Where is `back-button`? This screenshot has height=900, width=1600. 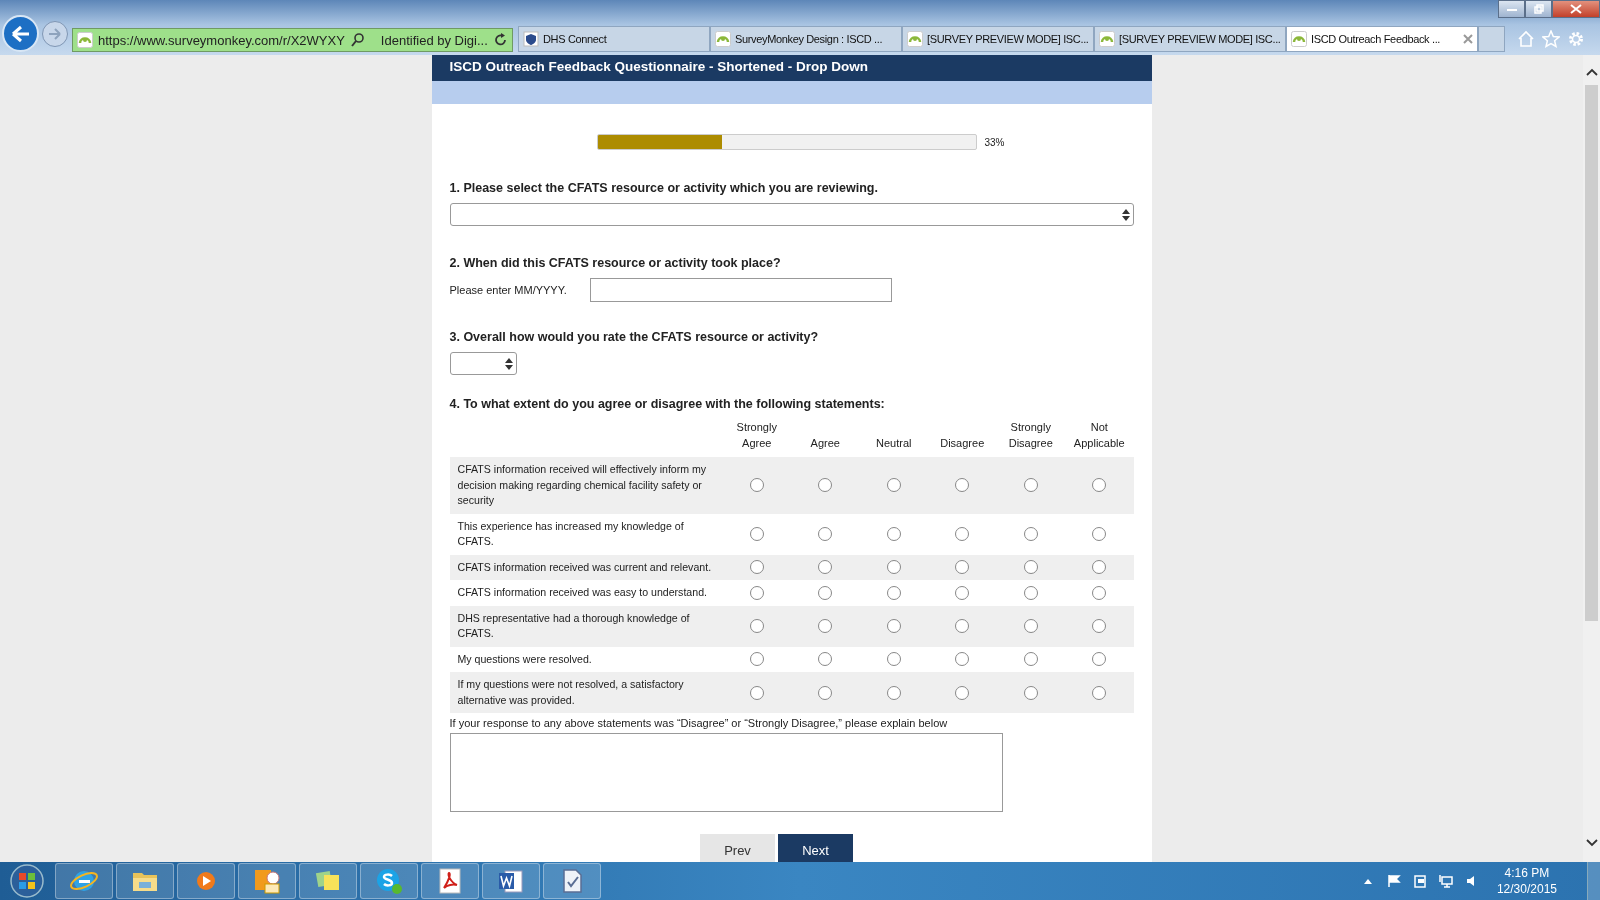 back-button is located at coordinates (20, 33).